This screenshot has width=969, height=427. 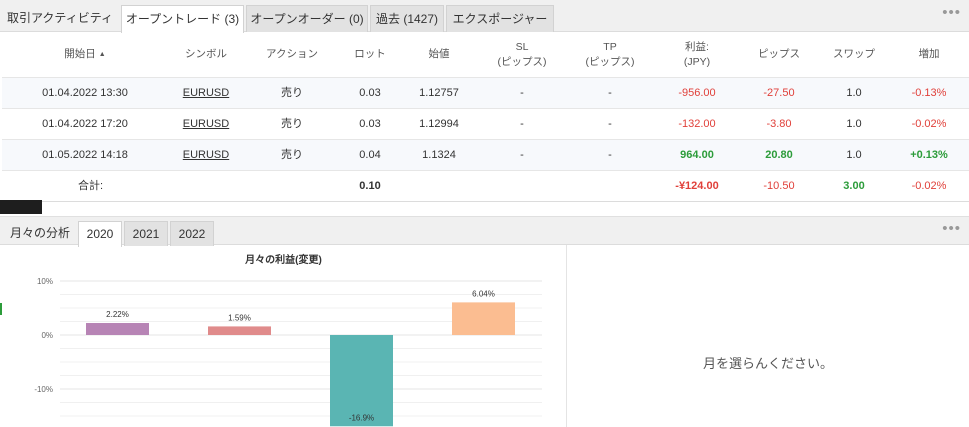 I want to click on bar-value-label: 1.59%, so click(x=239, y=317).